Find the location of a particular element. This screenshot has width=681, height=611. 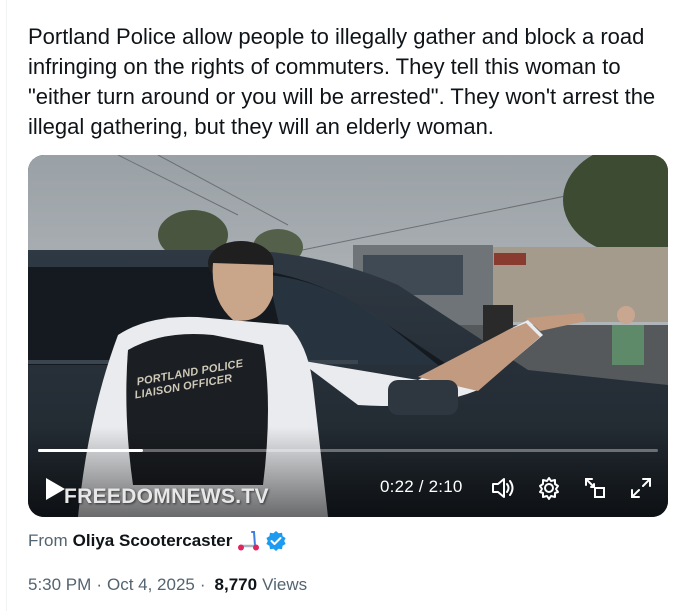

verified-badge-icon is located at coordinates (276, 541).